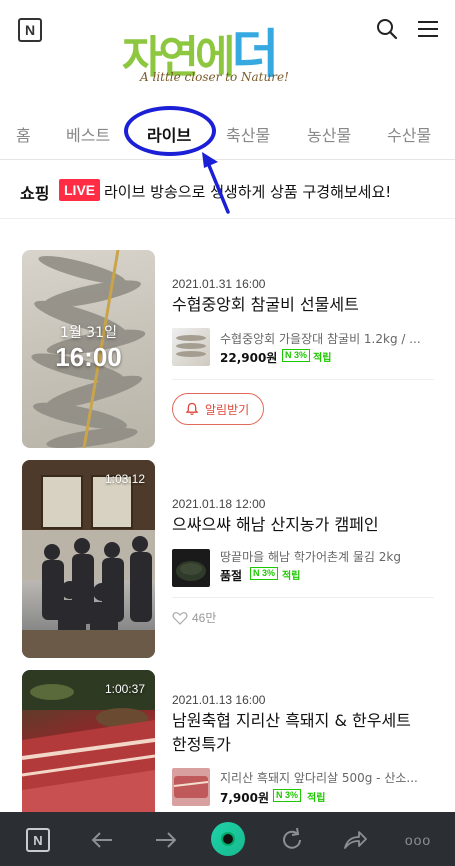 The image size is (455, 866). I want to click on banner-description: 라이브 방송으로 생생하게 상품 구경해보세요!, so click(248, 192).